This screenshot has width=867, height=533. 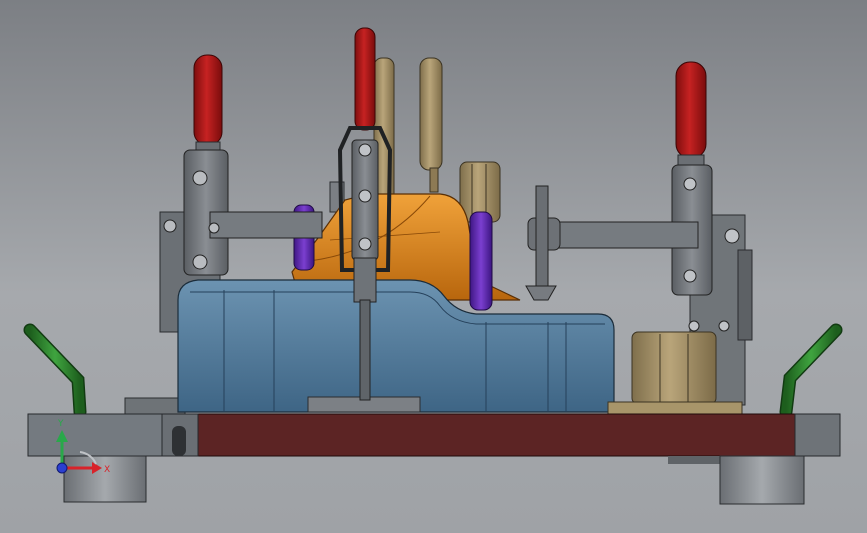 I want to click on y-axis-label: Y, so click(x=60, y=424).